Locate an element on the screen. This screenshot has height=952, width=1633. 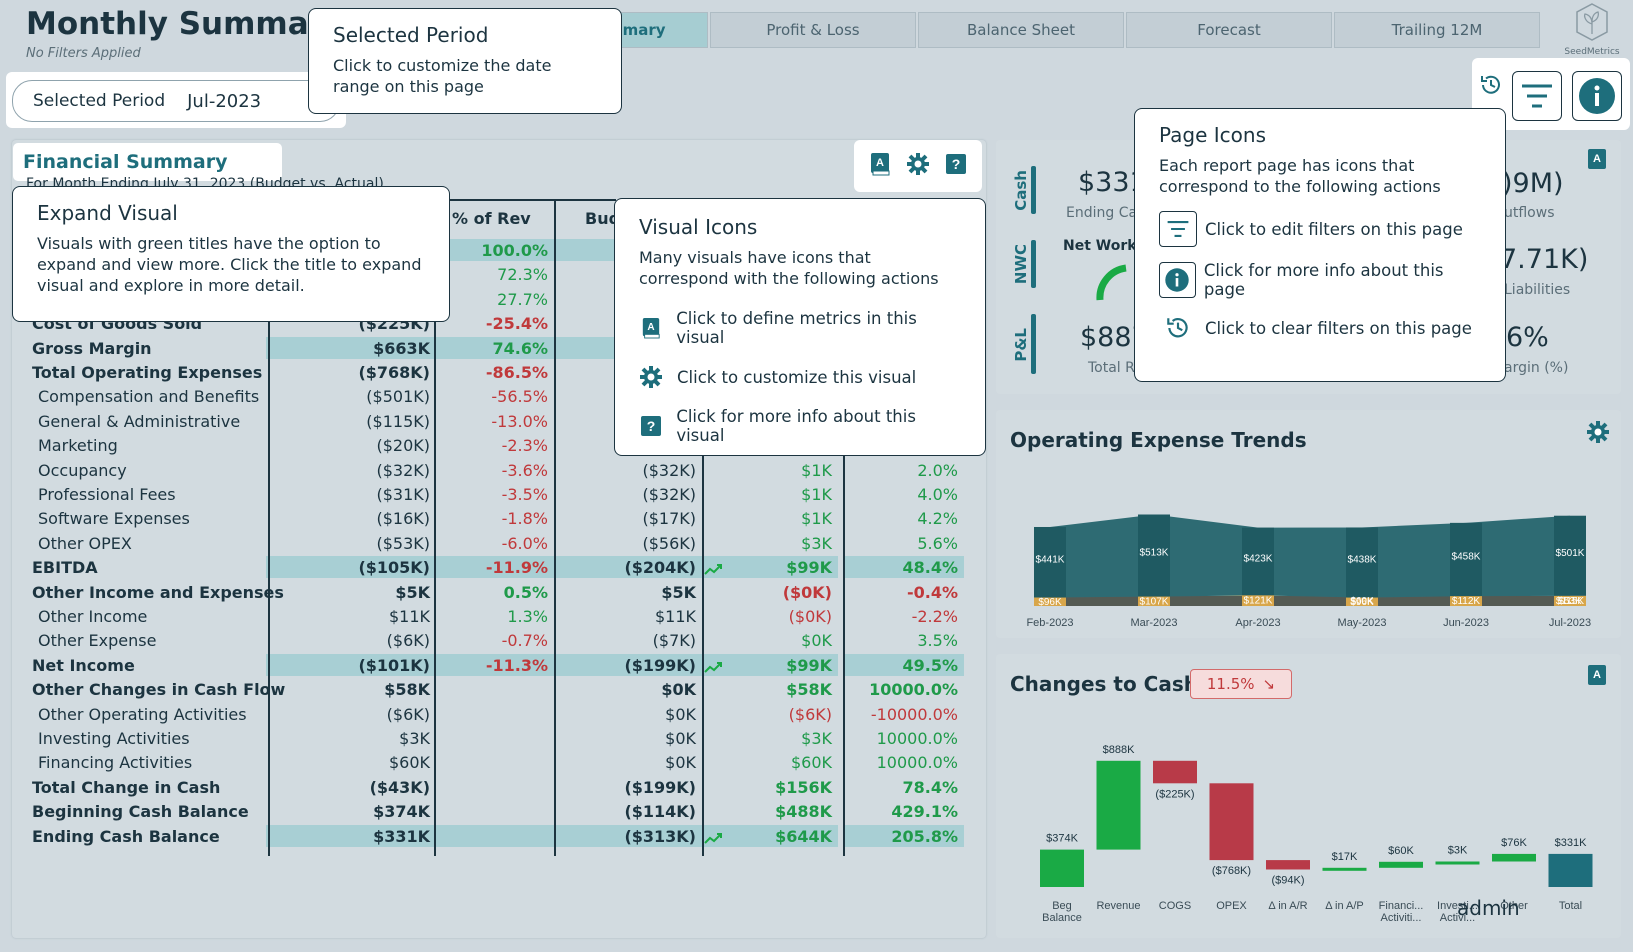
data-label: ($94K) is located at coordinates (1287, 881).